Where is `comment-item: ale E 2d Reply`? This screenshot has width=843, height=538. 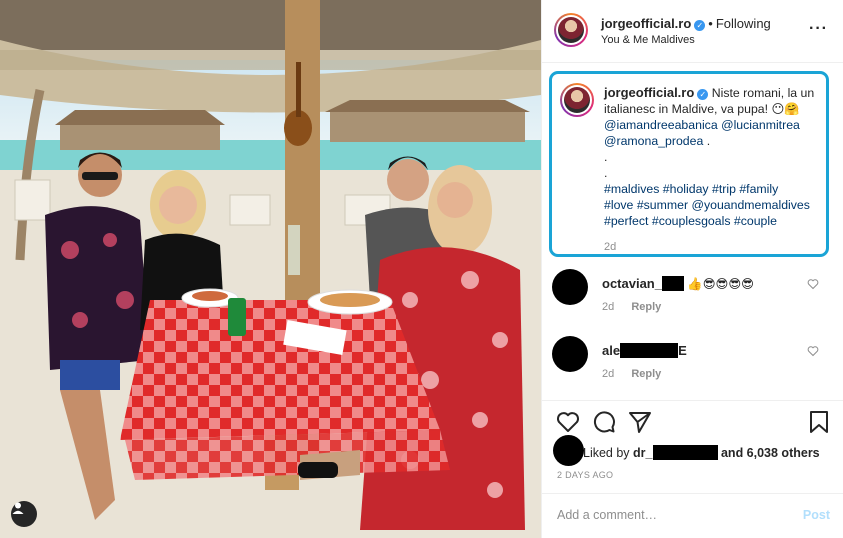 comment-item: ale E 2d Reply is located at coordinates (692, 366).